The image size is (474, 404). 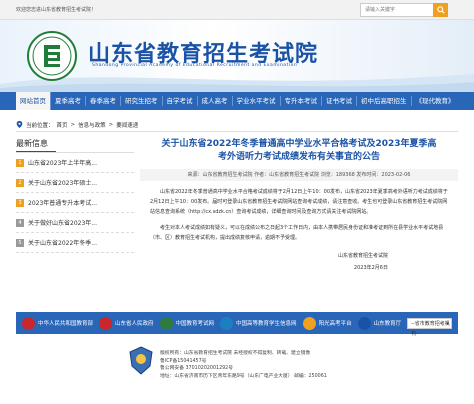 What do you see at coordinates (299, 144) in the screenshot?
I see `article-title-line: 关于山东省2022年冬季普通高中学业水平合格考试及2023年夏季高` at bounding box center [299, 144].